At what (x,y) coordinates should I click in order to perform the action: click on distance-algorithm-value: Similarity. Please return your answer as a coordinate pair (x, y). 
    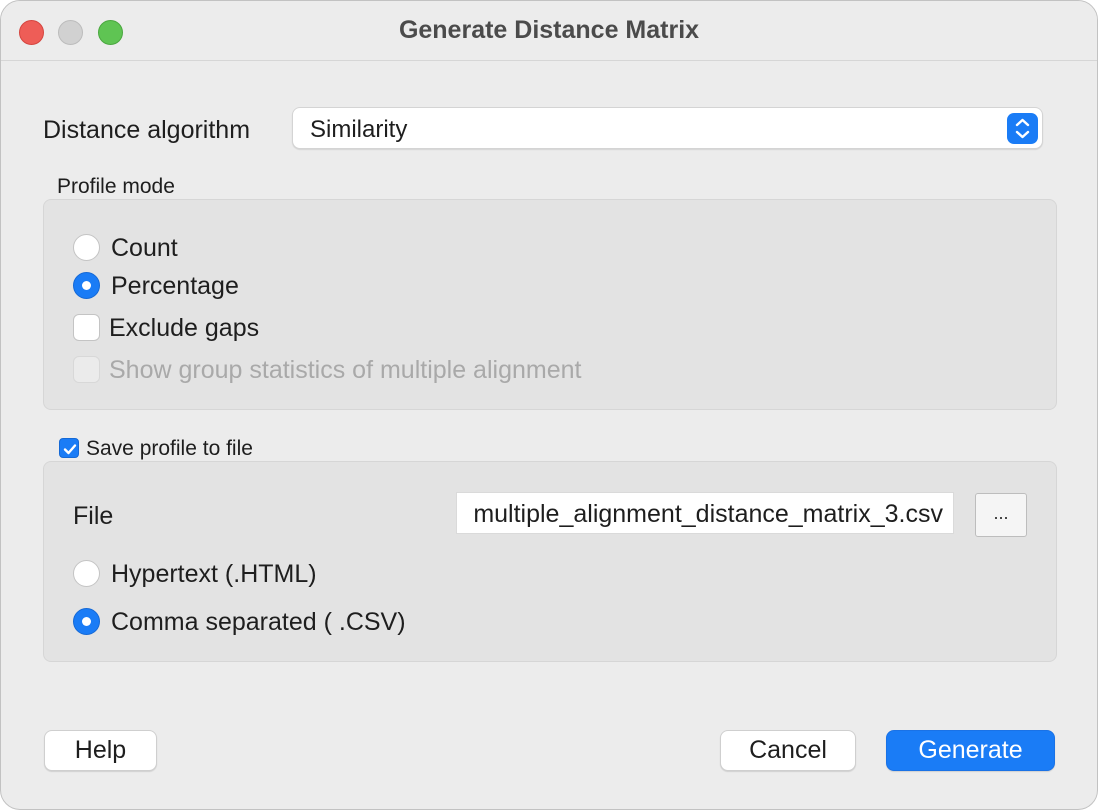
    Looking at the image, I should click on (359, 129).